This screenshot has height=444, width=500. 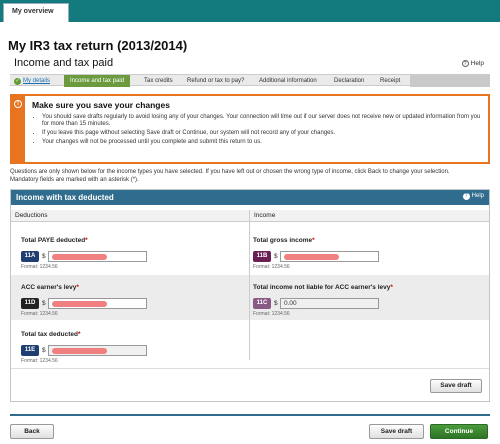 I want to click on panel-save-draft-button: Save draft, so click(x=456, y=386).